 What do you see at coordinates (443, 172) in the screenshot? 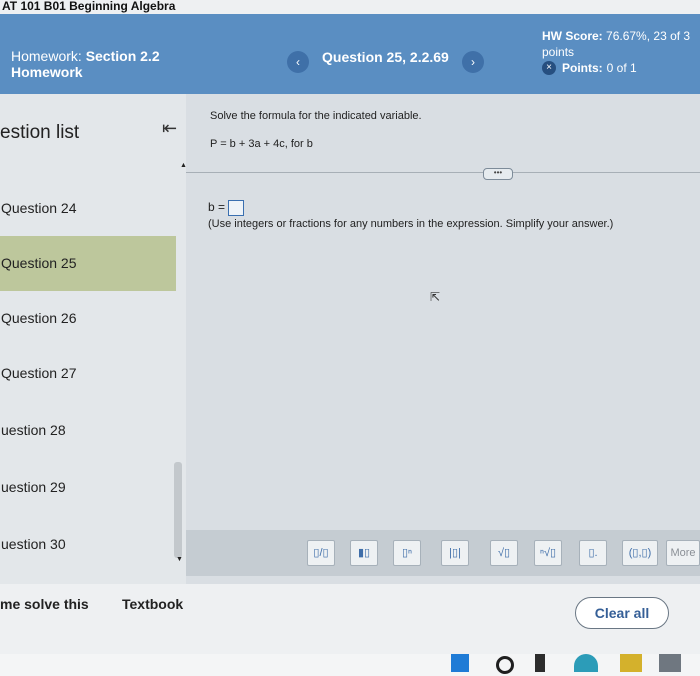
I see `question-divider` at bounding box center [443, 172].